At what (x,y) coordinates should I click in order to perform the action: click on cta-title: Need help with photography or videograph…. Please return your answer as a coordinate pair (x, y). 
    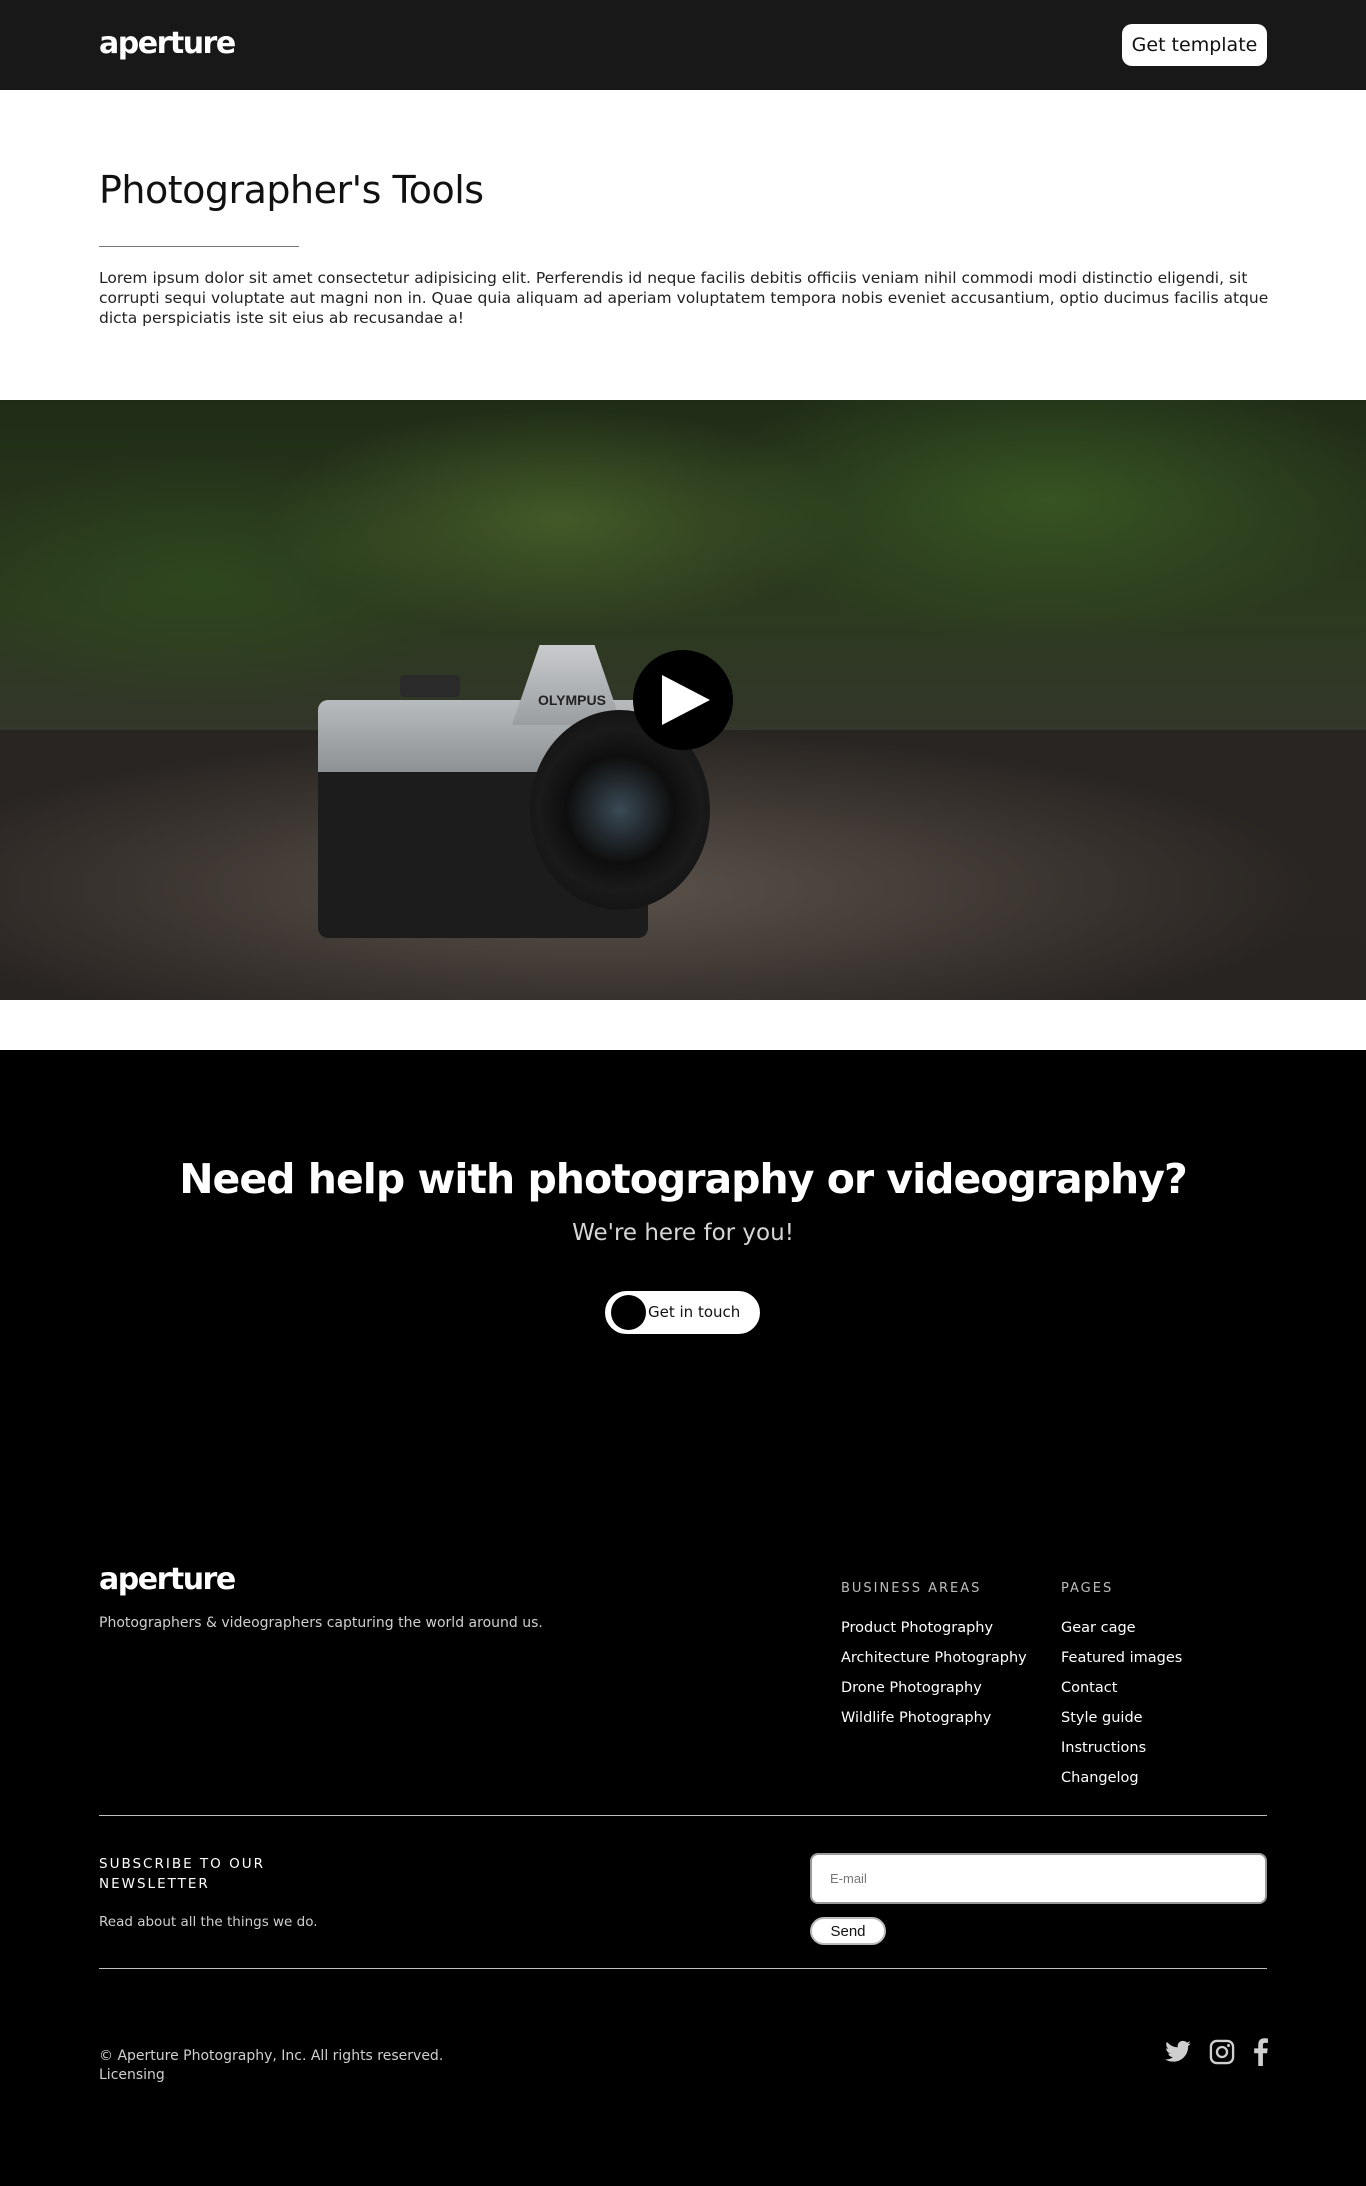
    Looking at the image, I should click on (683, 1179).